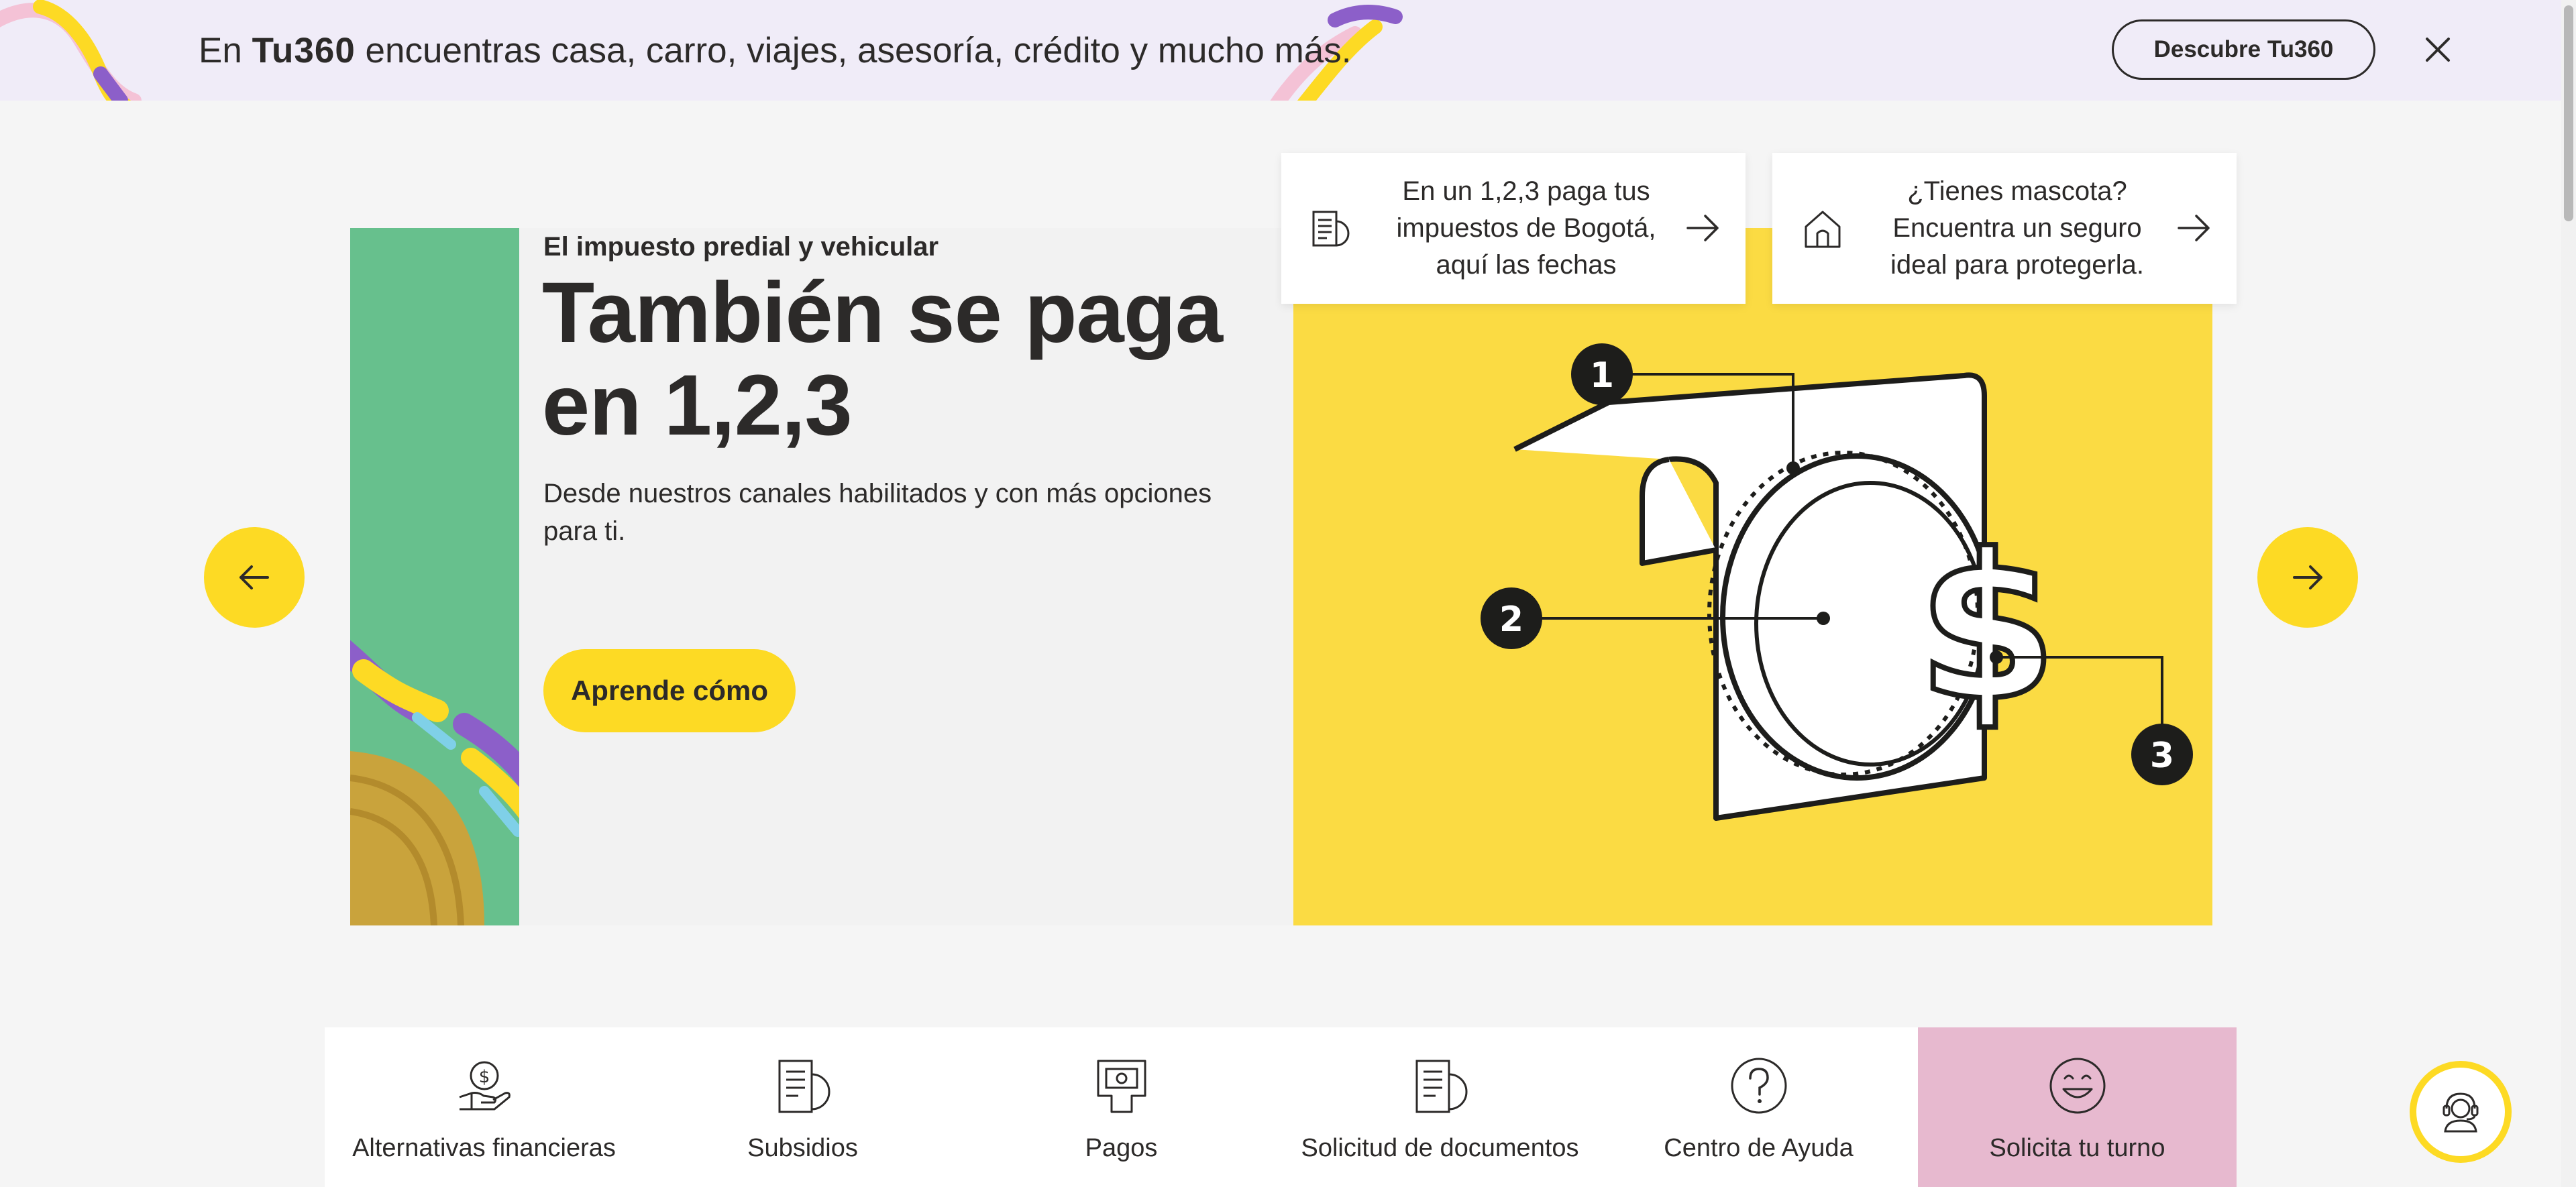 The image size is (2576, 1187). What do you see at coordinates (1602, 375) in the screenshot?
I see `marker-1-label: 1` at bounding box center [1602, 375].